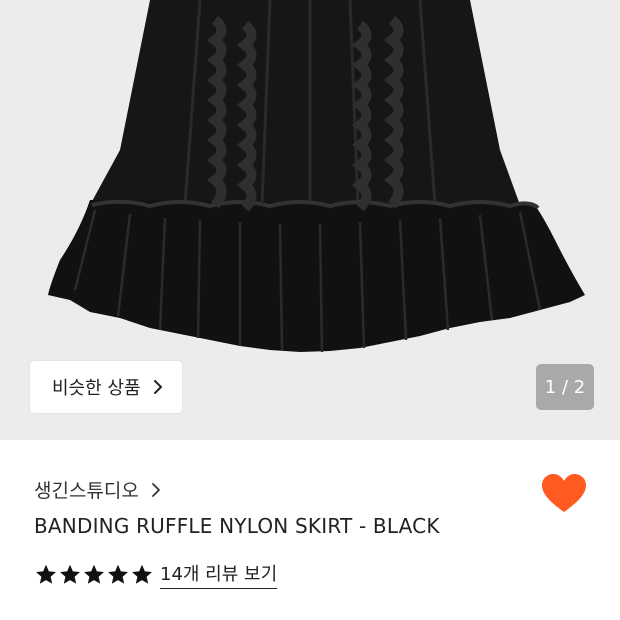  I want to click on similar-products-label: 비슷한 상품, so click(96, 388).